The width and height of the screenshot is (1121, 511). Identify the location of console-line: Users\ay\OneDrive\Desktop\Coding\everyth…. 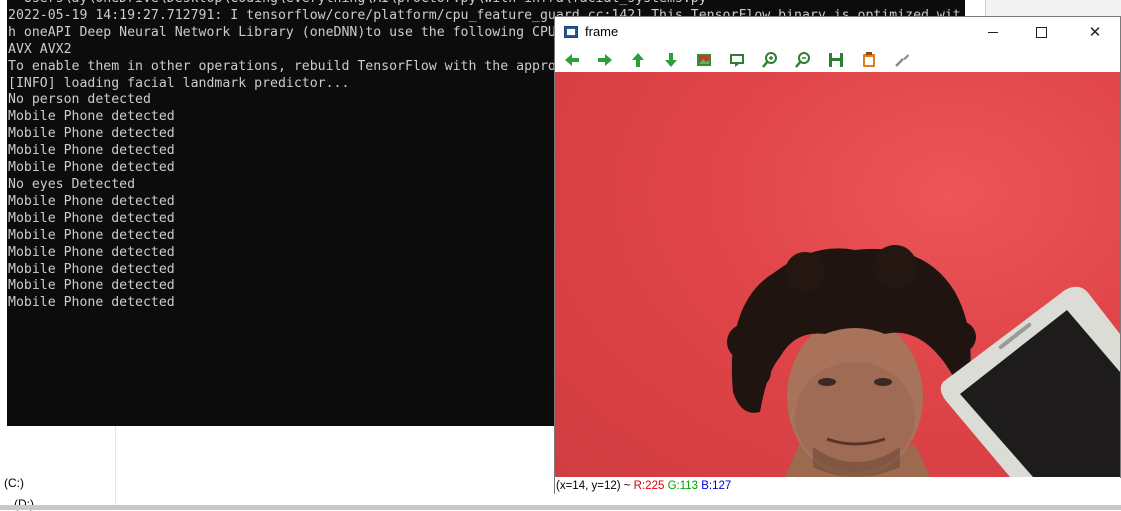
(484, 4).